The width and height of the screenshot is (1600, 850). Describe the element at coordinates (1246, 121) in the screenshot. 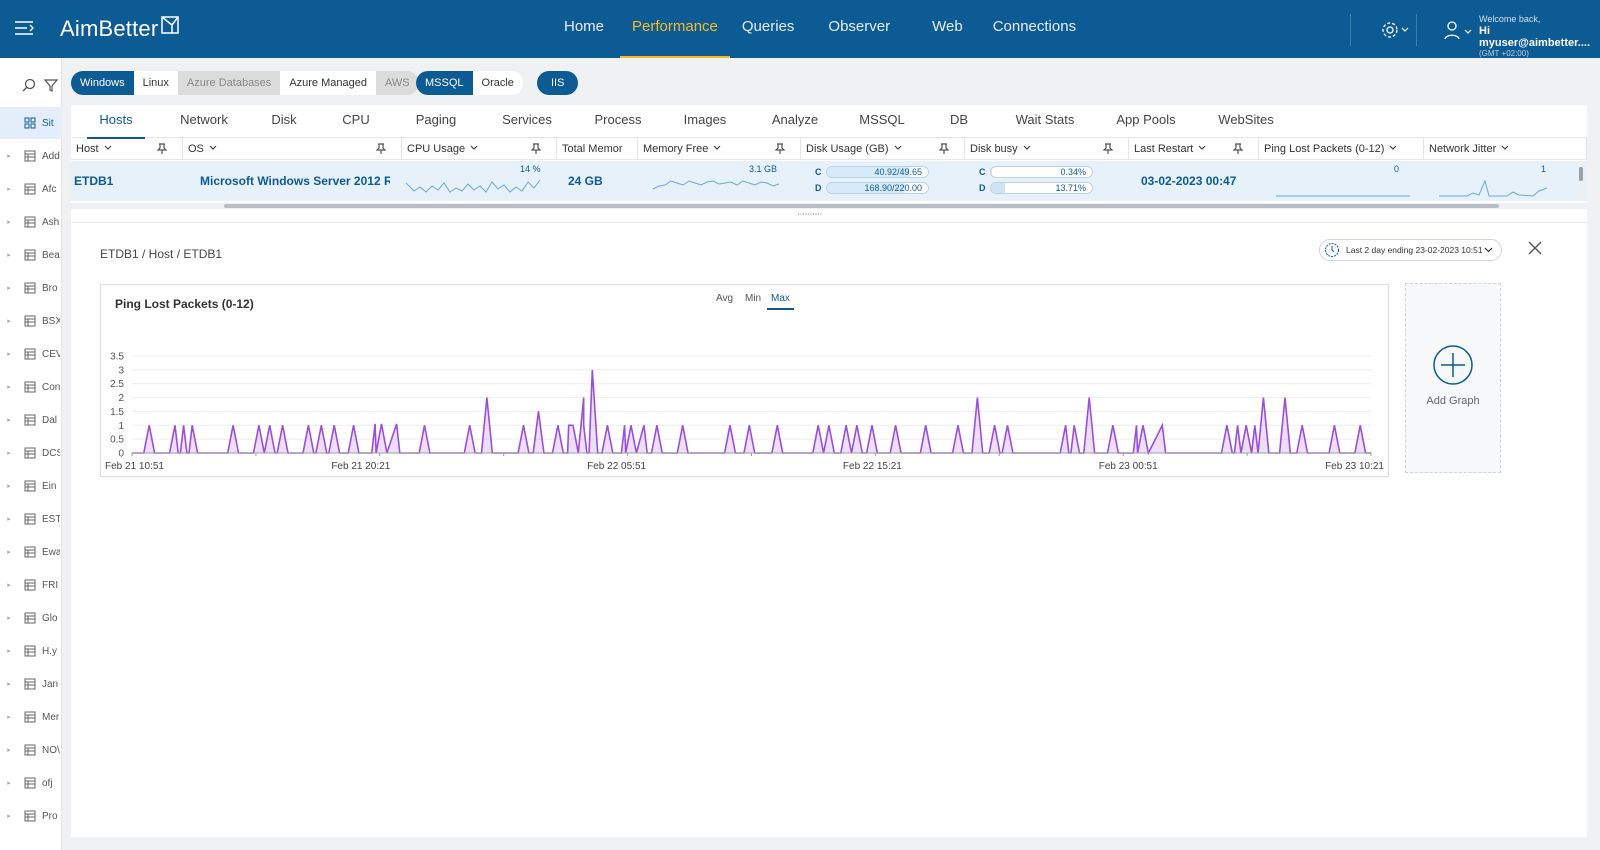

I see `tab-websites: WebSites` at that location.